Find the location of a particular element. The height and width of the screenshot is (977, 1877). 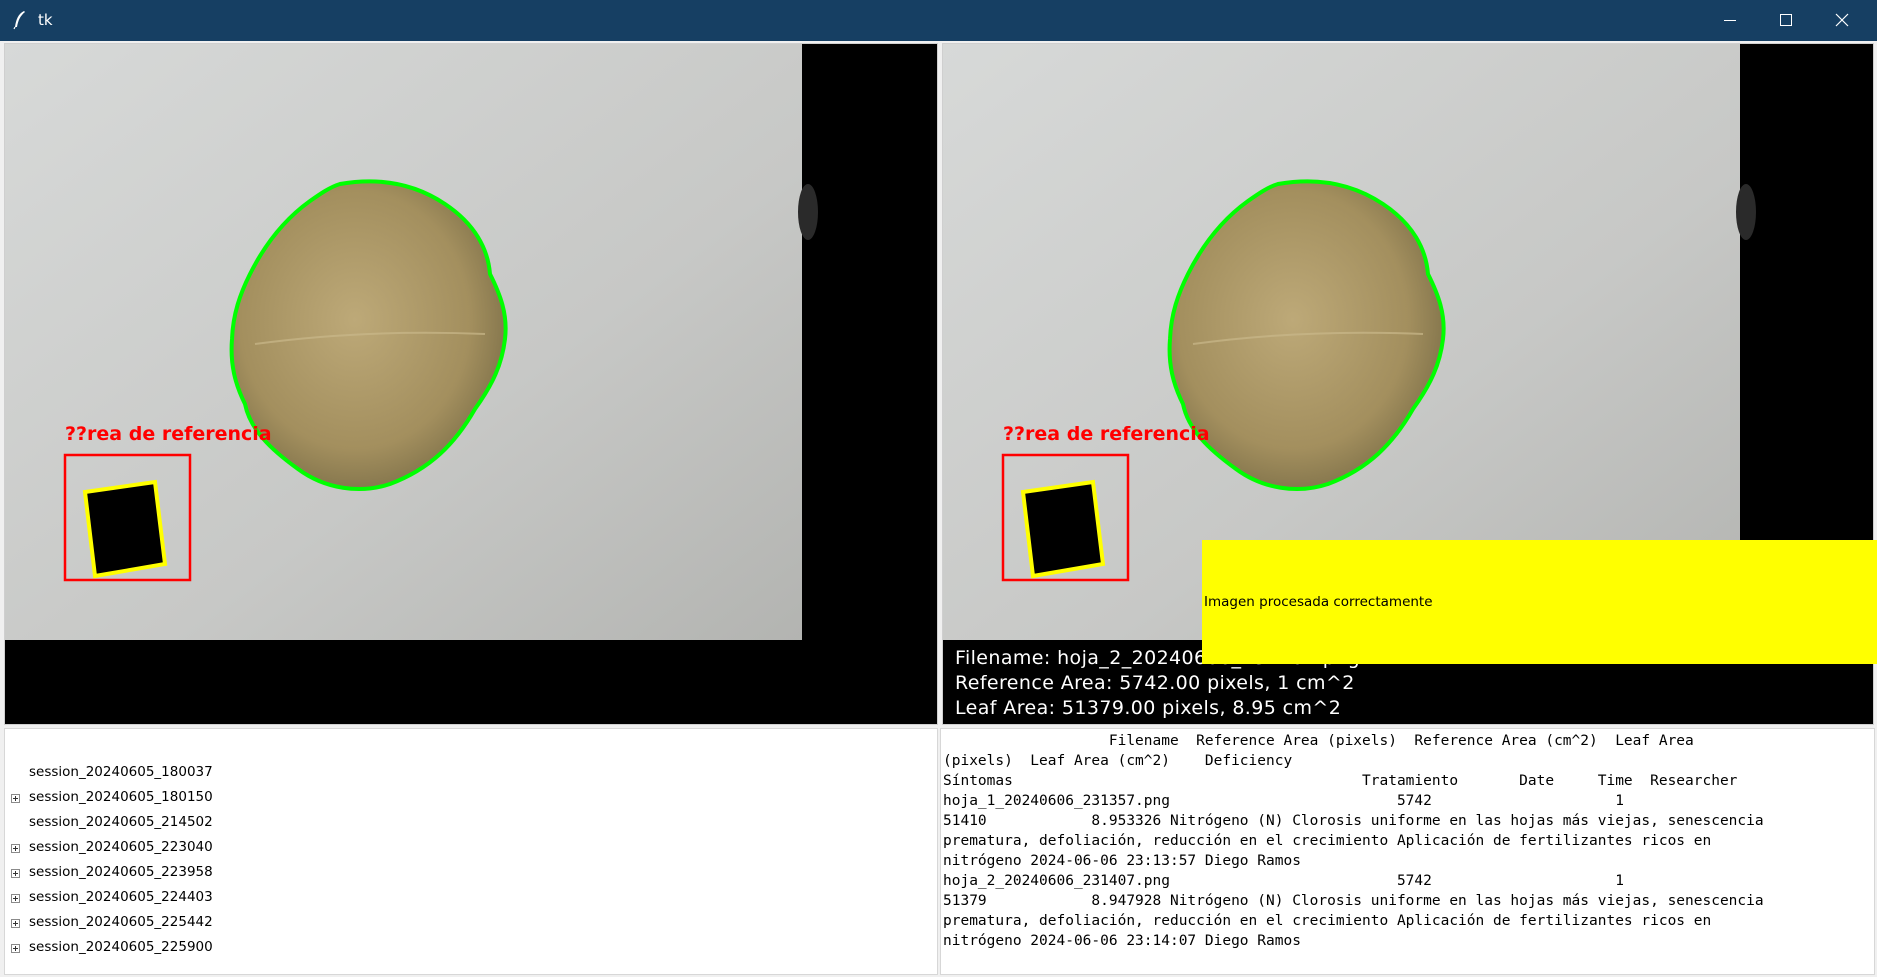

minimize-icon is located at coordinates (1730, 20).